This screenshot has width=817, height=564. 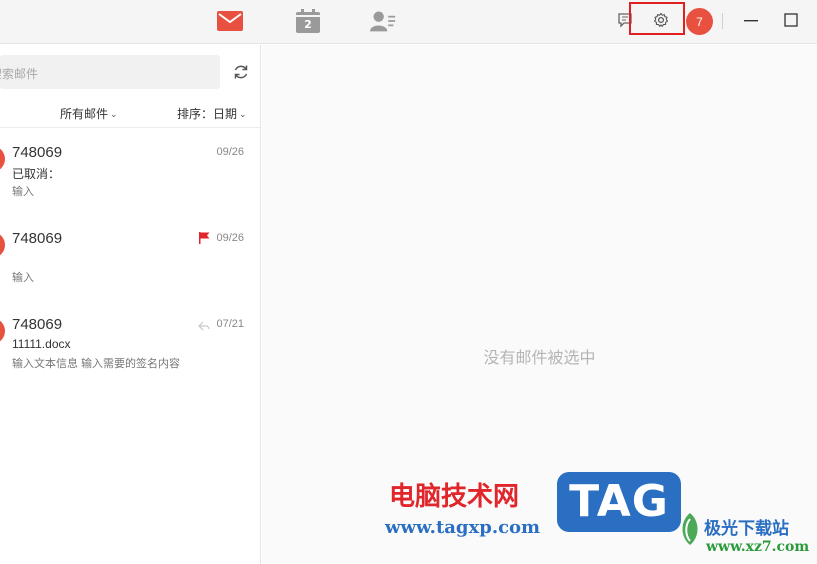 What do you see at coordinates (84, 114) in the screenshot?
I see `mail-filter-label: 所有邮件` at bounding box center [84, 114].